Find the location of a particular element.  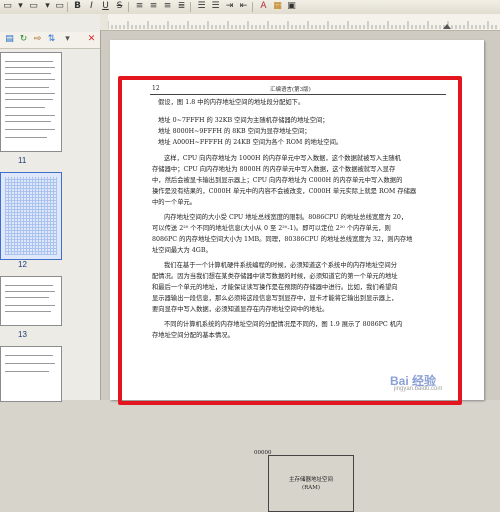

font-color-icon: A is located at coordinates (263, 6).